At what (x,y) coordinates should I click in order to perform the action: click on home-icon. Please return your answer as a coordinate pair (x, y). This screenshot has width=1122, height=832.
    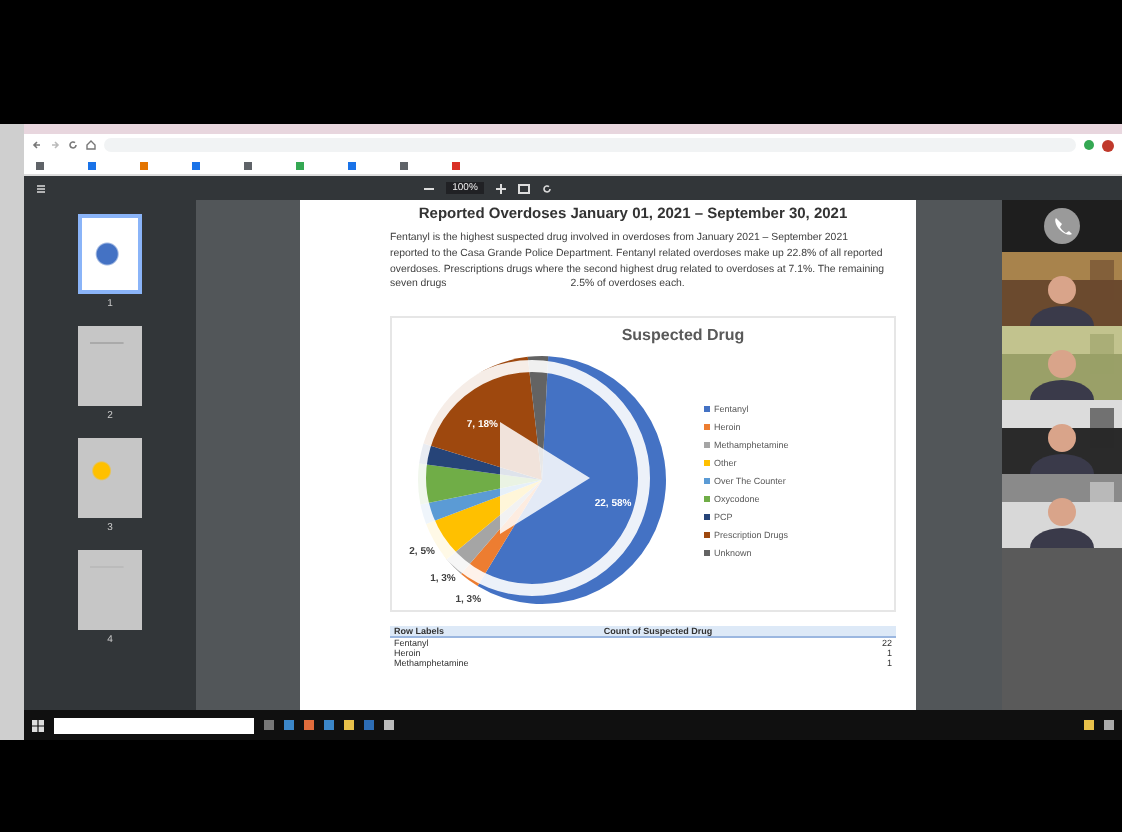
    Looking at the image, I should click on (91, 145).